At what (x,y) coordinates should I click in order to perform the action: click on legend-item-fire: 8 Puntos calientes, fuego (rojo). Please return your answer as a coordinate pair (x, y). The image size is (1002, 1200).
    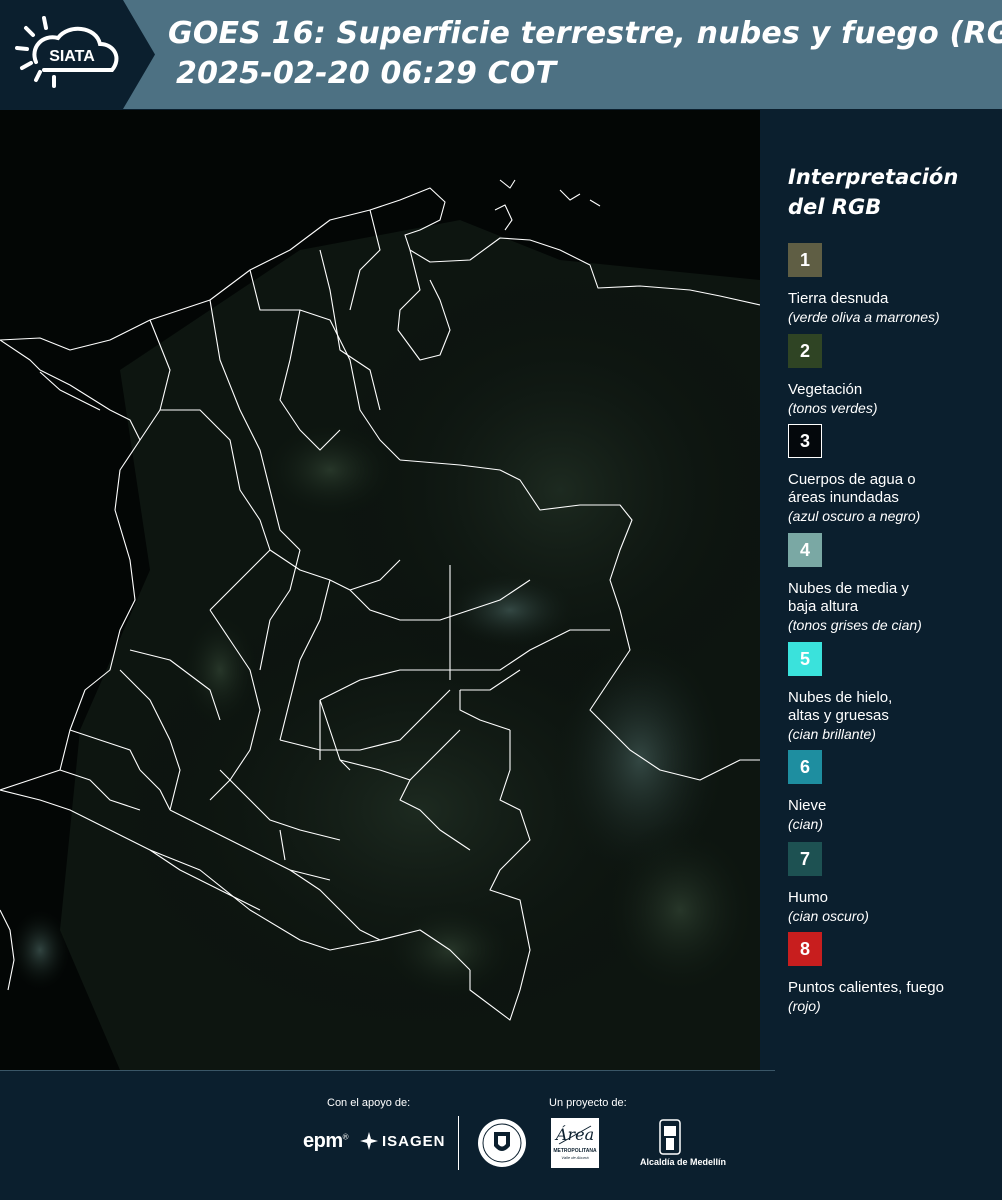
    Looking at the image, I should click on (893, 974).